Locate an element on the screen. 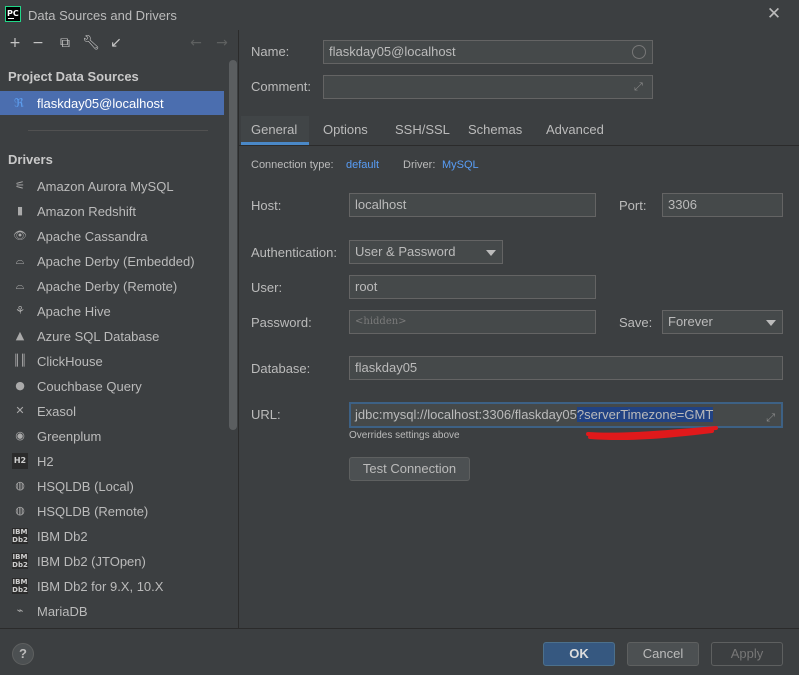 This screenshot has width=799, height=675. driver-item-mariadb: ⌁ MariaDB is located at coordinates (112, 611).